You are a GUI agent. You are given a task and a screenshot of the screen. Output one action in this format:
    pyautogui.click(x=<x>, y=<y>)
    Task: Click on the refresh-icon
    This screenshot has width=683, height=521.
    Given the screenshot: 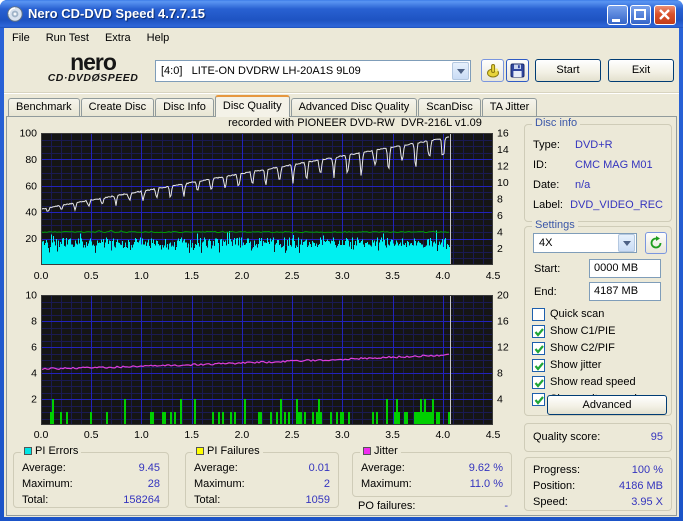 What is the action you would take?
    pyautogui.click(x=656, y=242)
    